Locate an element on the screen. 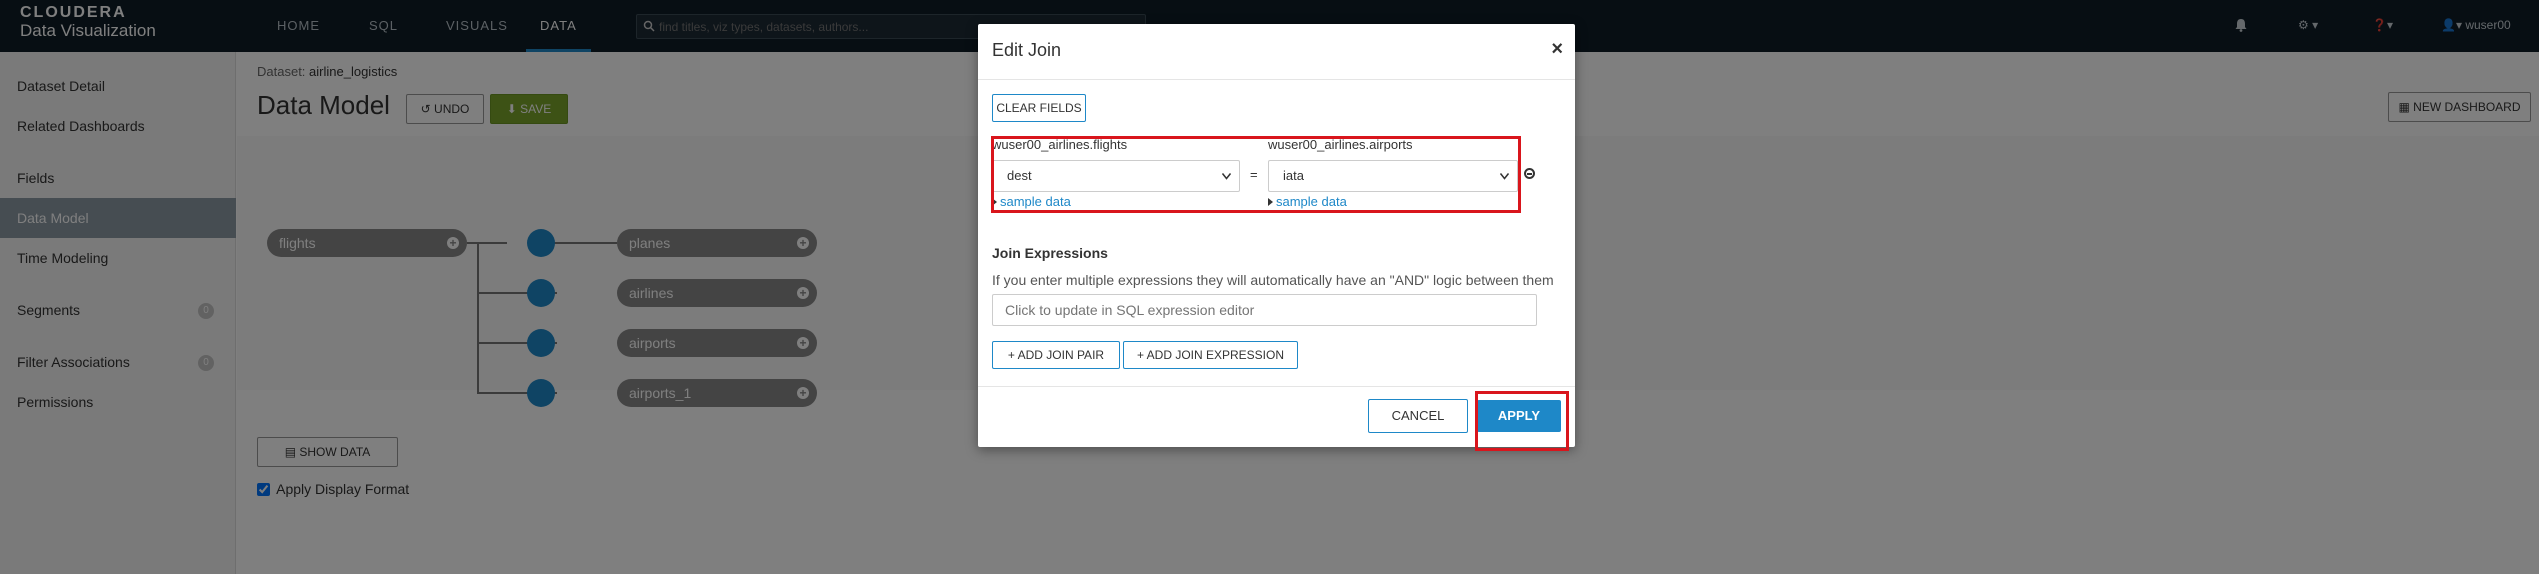 This screenshot has height=574, width=2539. dialog-title: Edit Join is located at coordinates (1027, 50).